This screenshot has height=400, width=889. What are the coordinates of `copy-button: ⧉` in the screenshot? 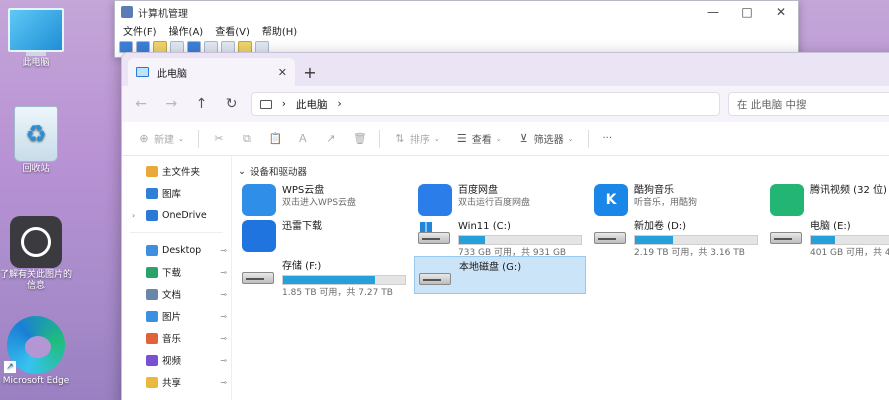 It's located at (247, 139).